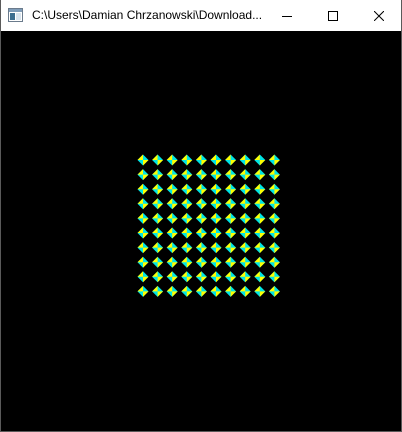  What do you see at coordinates (379, 15) in the screenshot?
I see `close-button` at bounding box center [379, 15].